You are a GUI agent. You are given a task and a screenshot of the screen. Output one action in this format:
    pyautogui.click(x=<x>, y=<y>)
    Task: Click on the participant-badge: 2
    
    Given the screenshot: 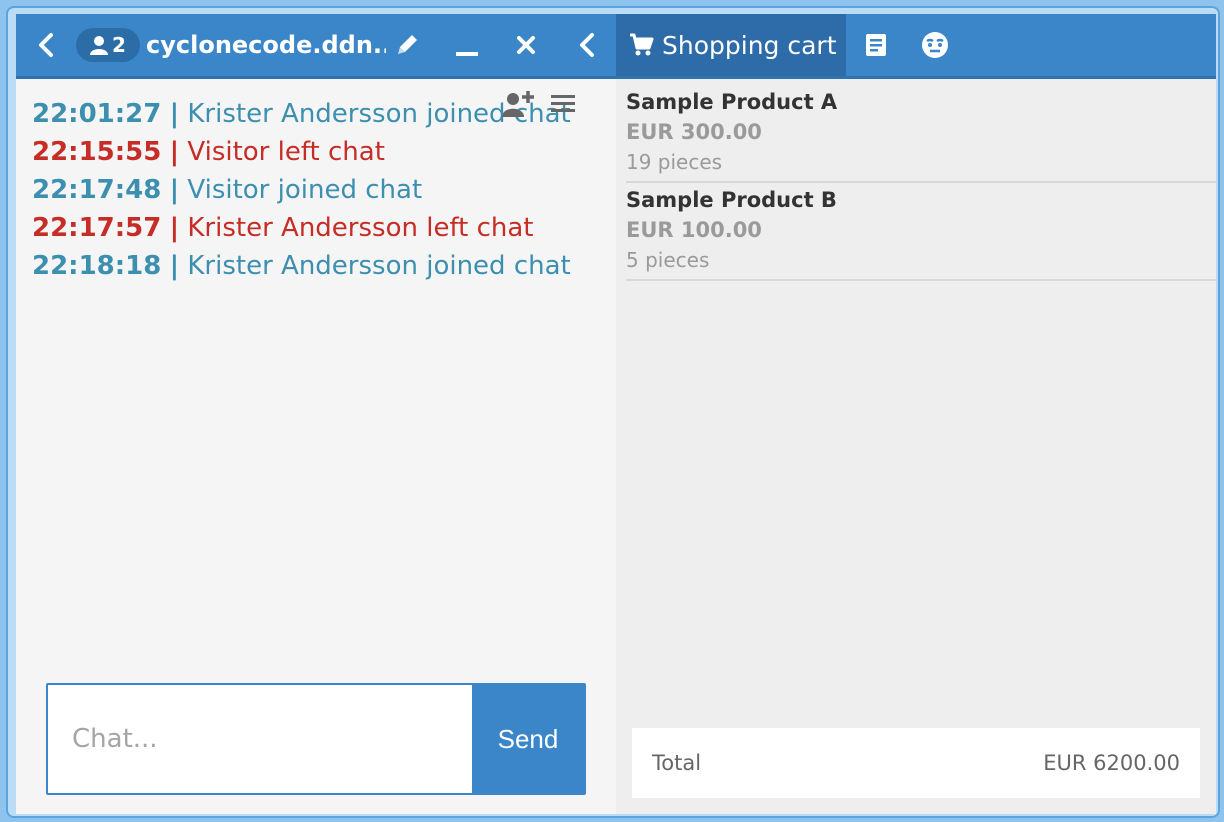 What is the action you would take?
    pyautogui.click(x=108, y=45)
    